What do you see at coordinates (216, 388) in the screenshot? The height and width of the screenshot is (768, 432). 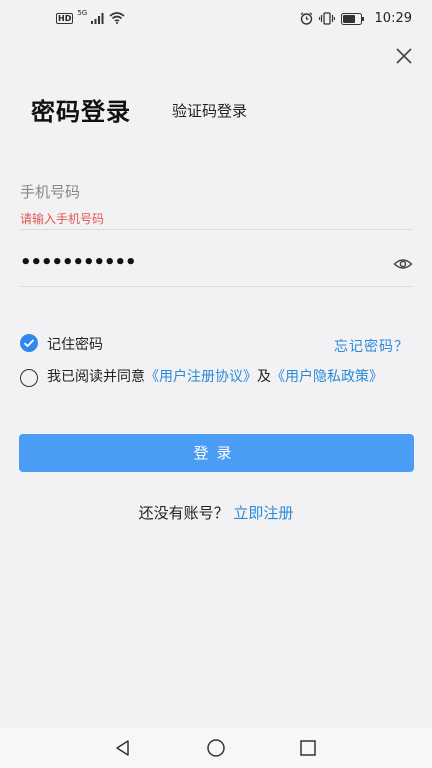 I see `agreement-row: 我已阅读并同意《用户注册协议》及《用户隐私政策》` at bounding box center [216, 388].